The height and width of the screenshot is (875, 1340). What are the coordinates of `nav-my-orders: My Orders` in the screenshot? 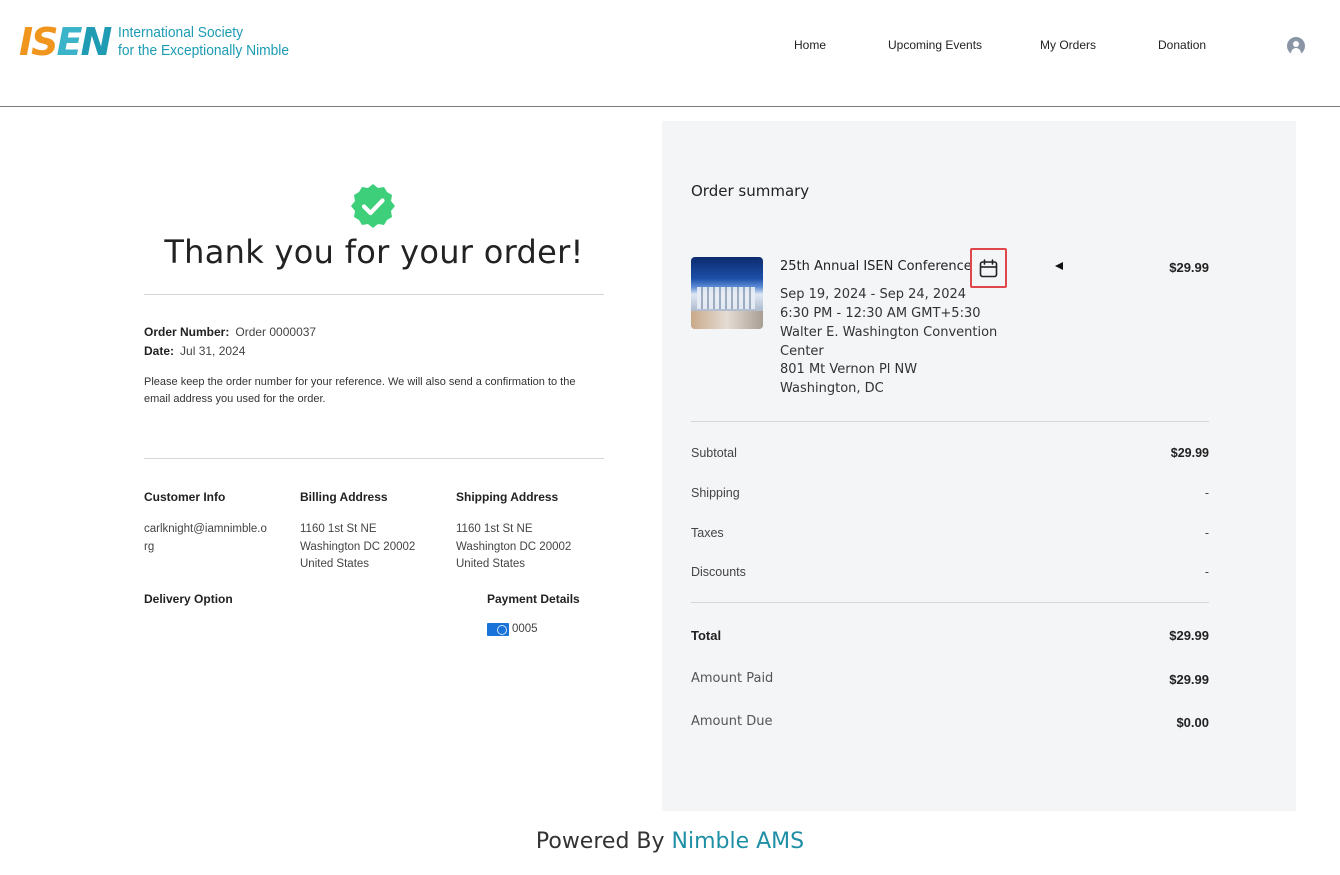 It's located at (1068, 45).